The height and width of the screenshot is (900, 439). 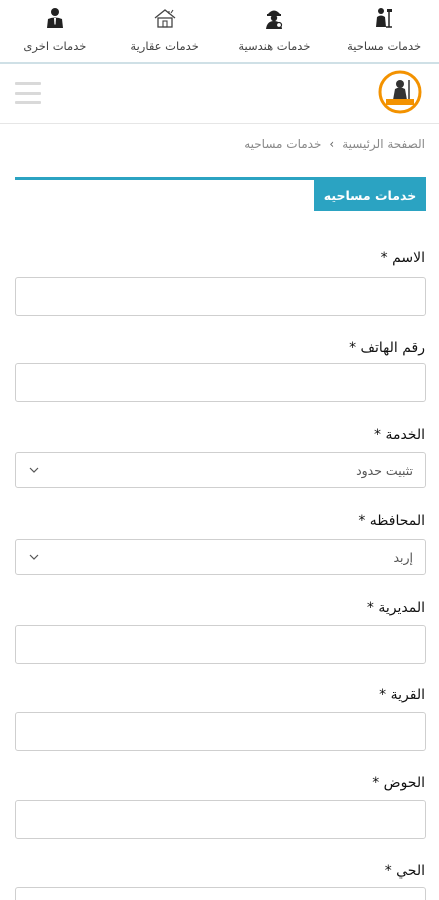 What do you see at coordinates (164, 46) in the screenshot?
I see `service-realestate-label: خدمات عقارية` at bounding box center [164, 46].